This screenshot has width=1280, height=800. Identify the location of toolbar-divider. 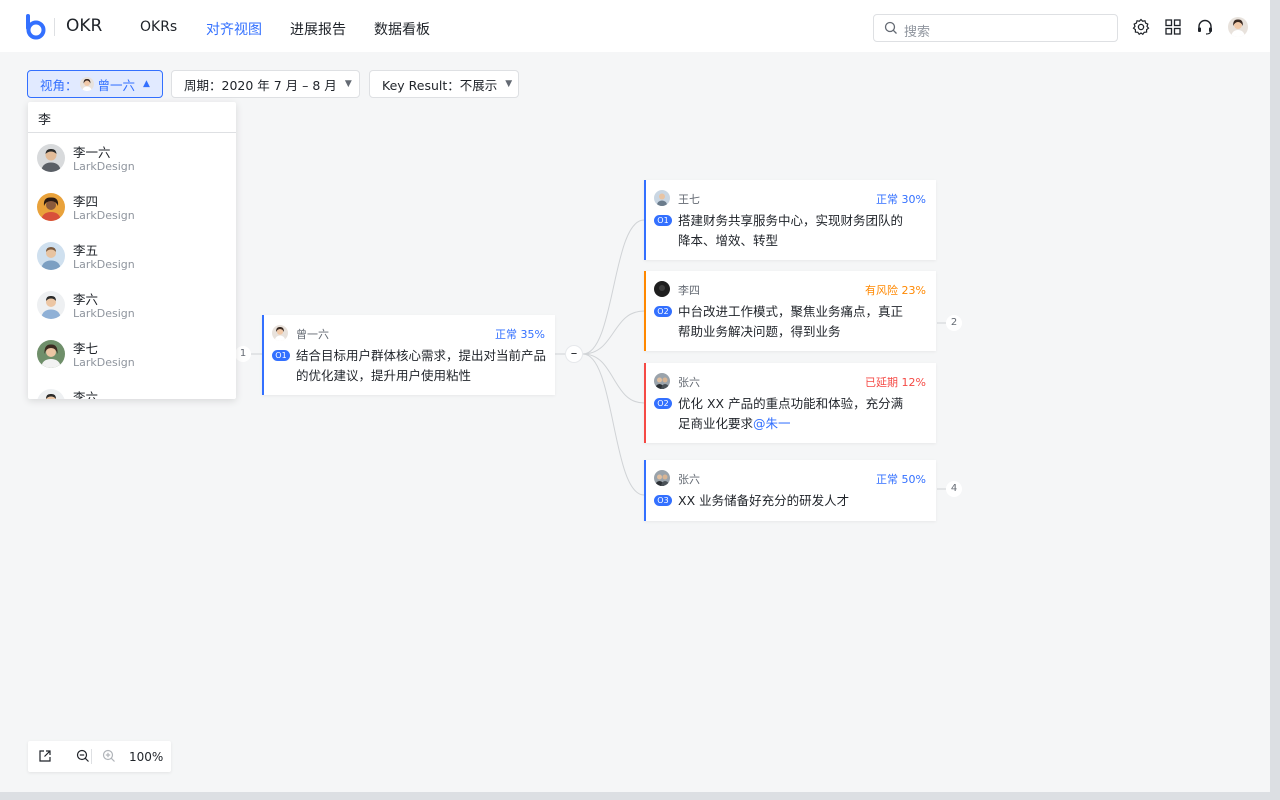
(91, 756).